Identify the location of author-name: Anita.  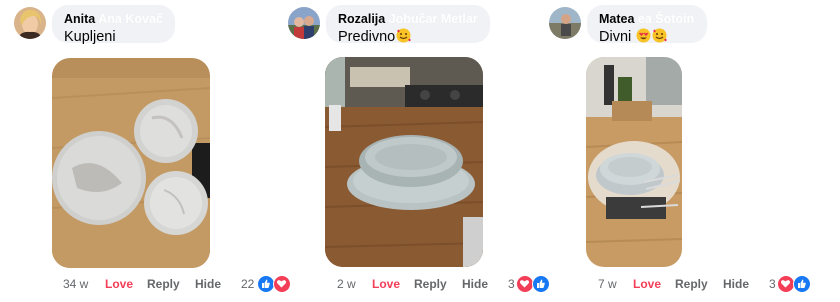
(79, 19).